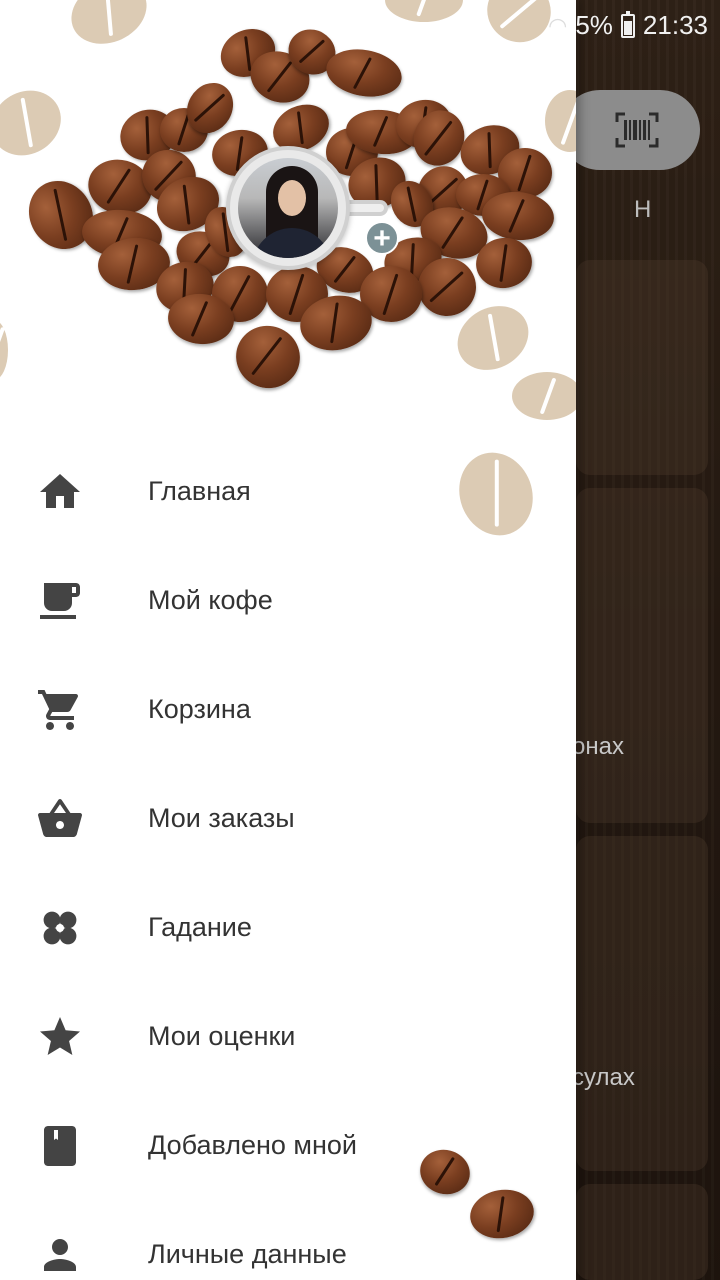 The width and height of the screenshot is (720, 1280). I want to click on add-photo-button: +, so click(382, 238).